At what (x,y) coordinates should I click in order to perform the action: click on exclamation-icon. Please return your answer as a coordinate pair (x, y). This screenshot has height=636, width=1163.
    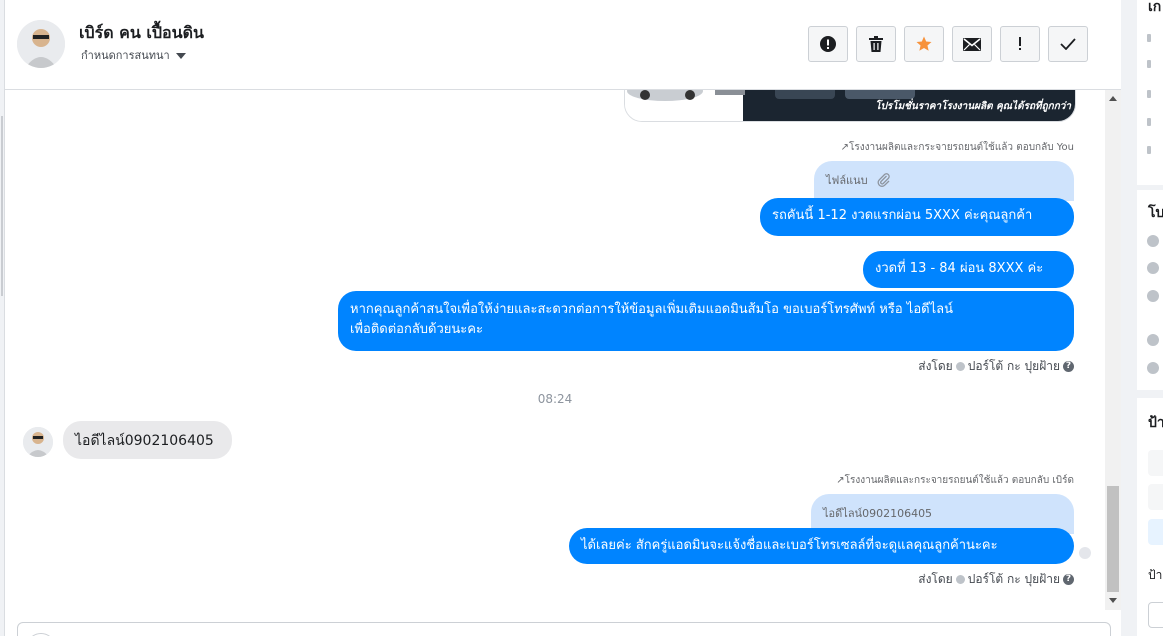
    Looking at the image, I should click on (1020, 43).